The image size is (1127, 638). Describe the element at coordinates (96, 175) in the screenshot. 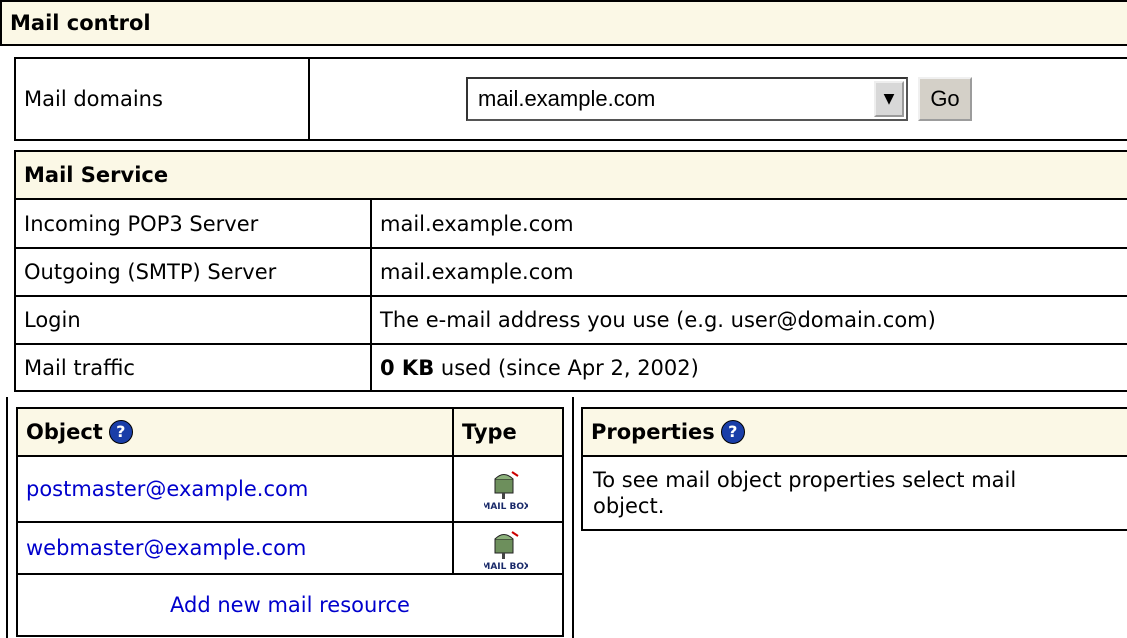

I see `mail-service-title: Mail Service` at that location.